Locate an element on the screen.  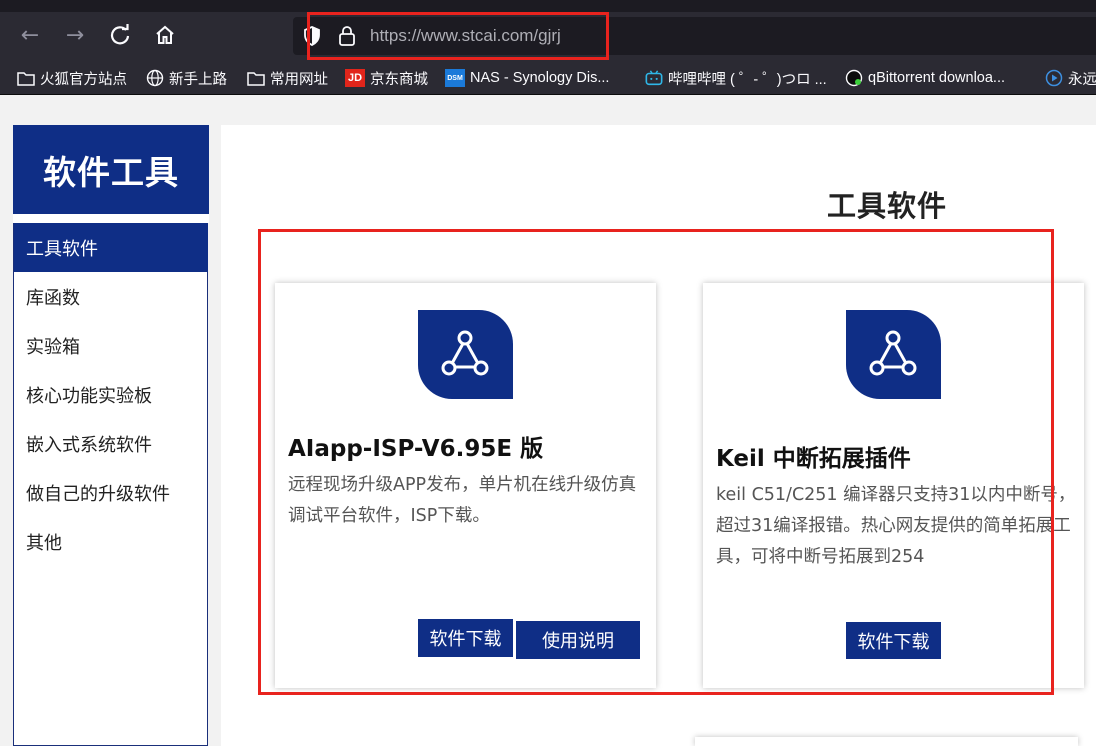
bookmark-label: 永远 is located at coordinates (1082, 79).